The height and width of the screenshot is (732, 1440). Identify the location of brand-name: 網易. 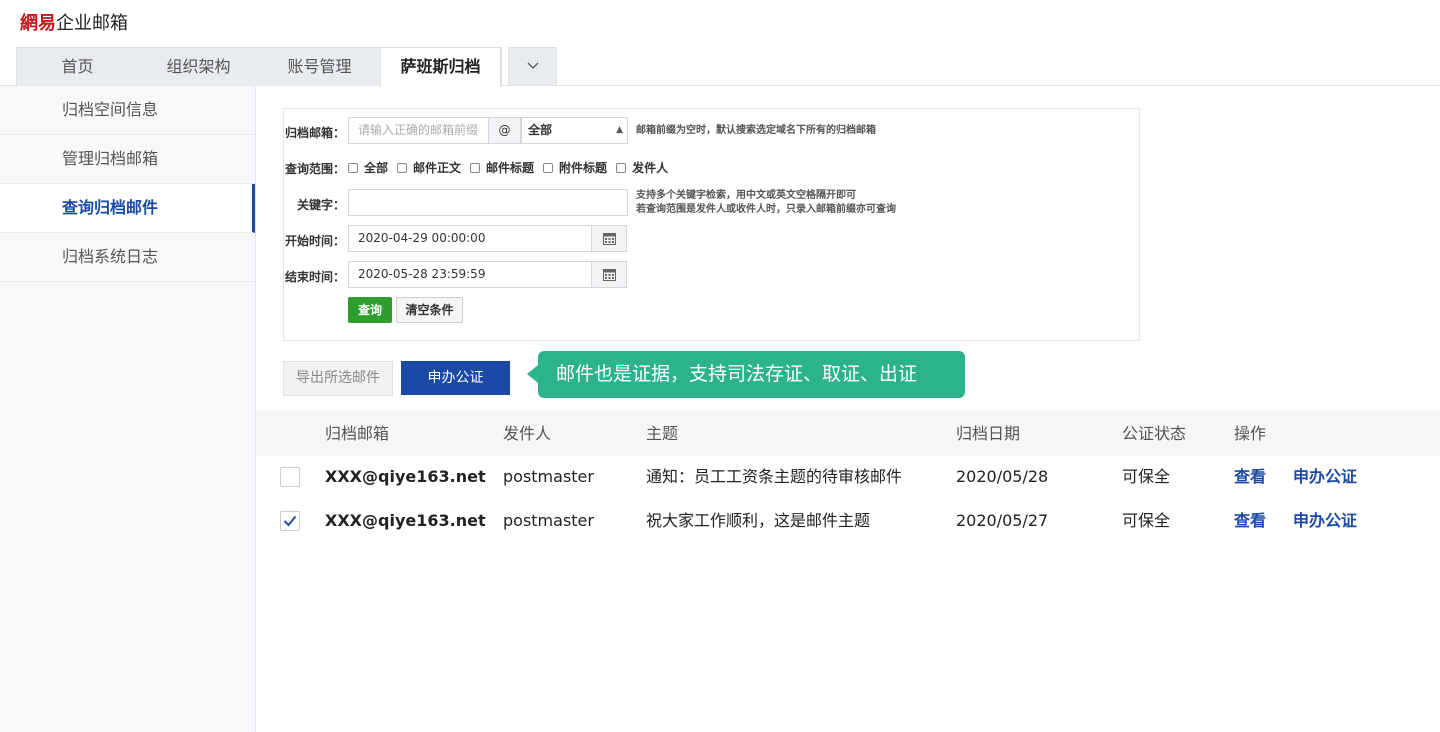
(38, 23).